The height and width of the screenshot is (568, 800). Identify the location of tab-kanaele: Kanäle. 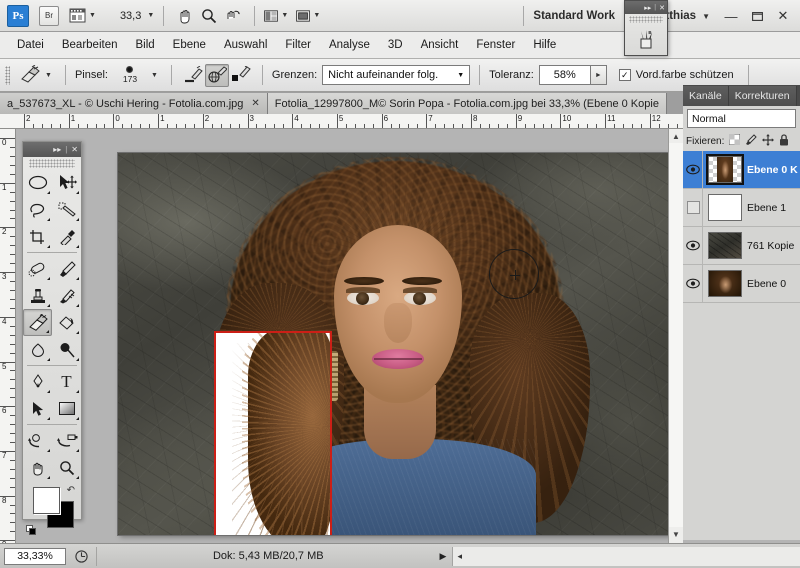
(706, 96).